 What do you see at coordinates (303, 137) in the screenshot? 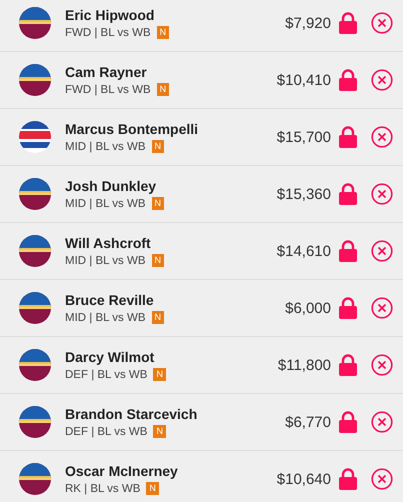
I see `player-price: $15,700` at bounding box center [303, 137].